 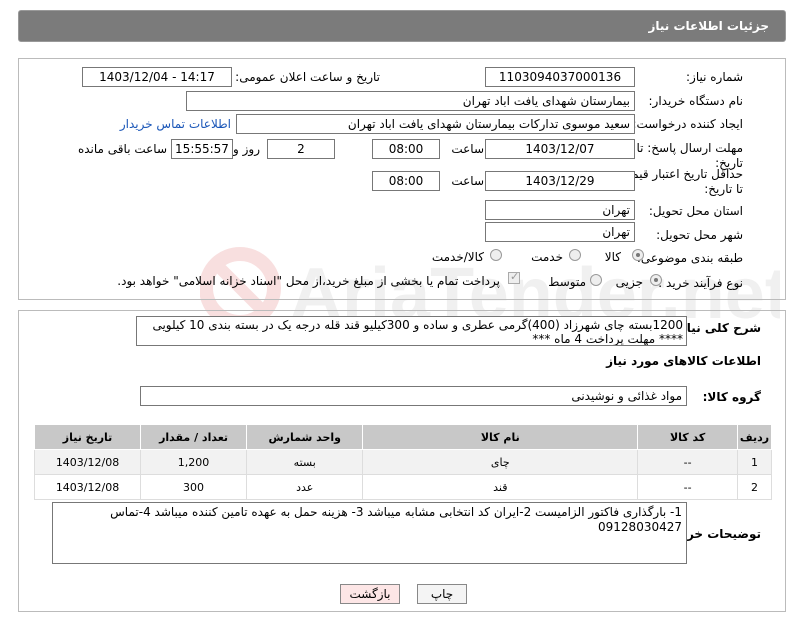 I want to click on table-row: 2 -- قند عدد 300 1403/12/08, so click(x=402, y=487).